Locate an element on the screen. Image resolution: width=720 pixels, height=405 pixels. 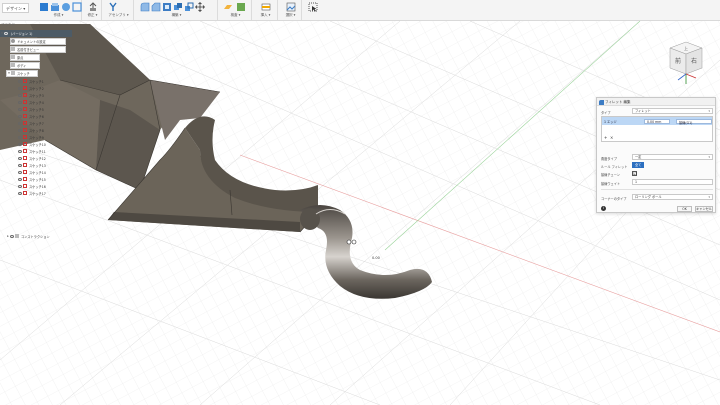
continuity-select: 接線(G1) is located at coordinates (694, 121).